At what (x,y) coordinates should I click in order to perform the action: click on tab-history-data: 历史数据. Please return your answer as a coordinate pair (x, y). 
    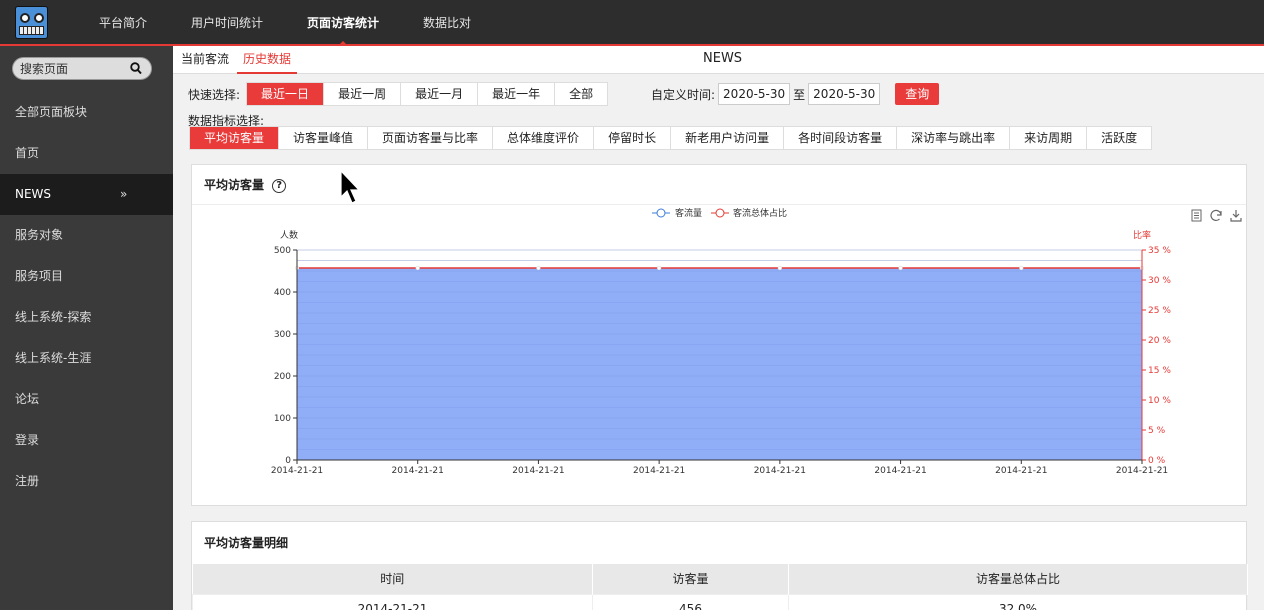
    Looking at the image, I should click on (267, 60).